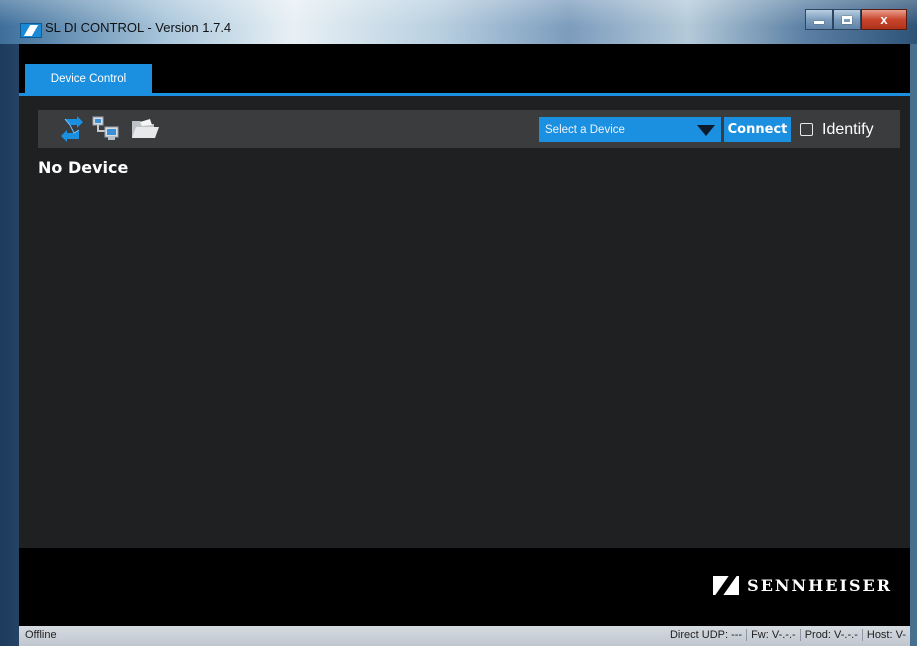  I want to click on brand-name: SENNHEISER, so click(819, 585).